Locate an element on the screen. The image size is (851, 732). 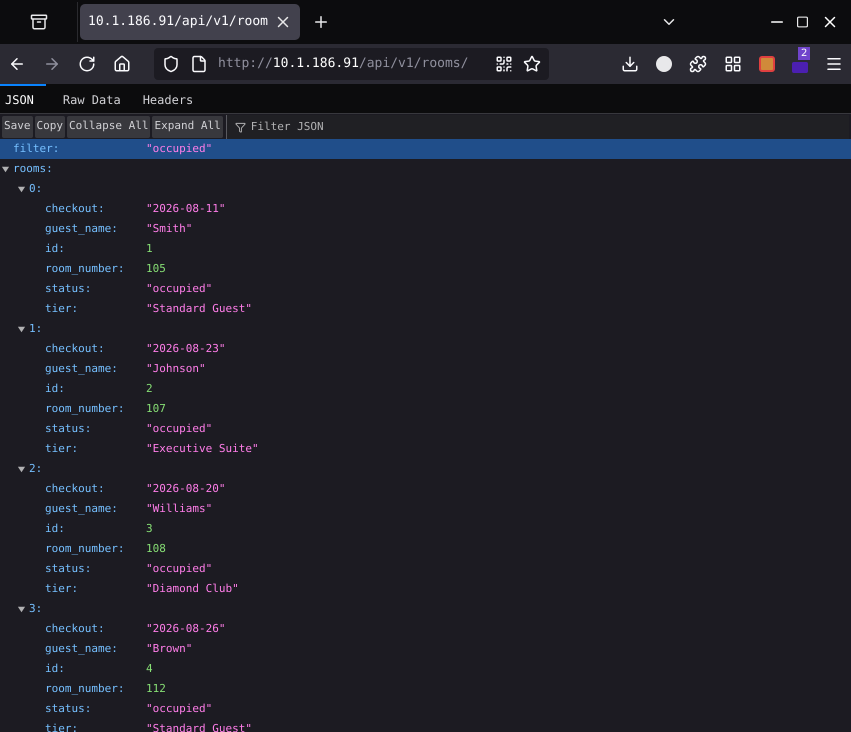
tree-row: rooms: is located at coordinates (425, 169).